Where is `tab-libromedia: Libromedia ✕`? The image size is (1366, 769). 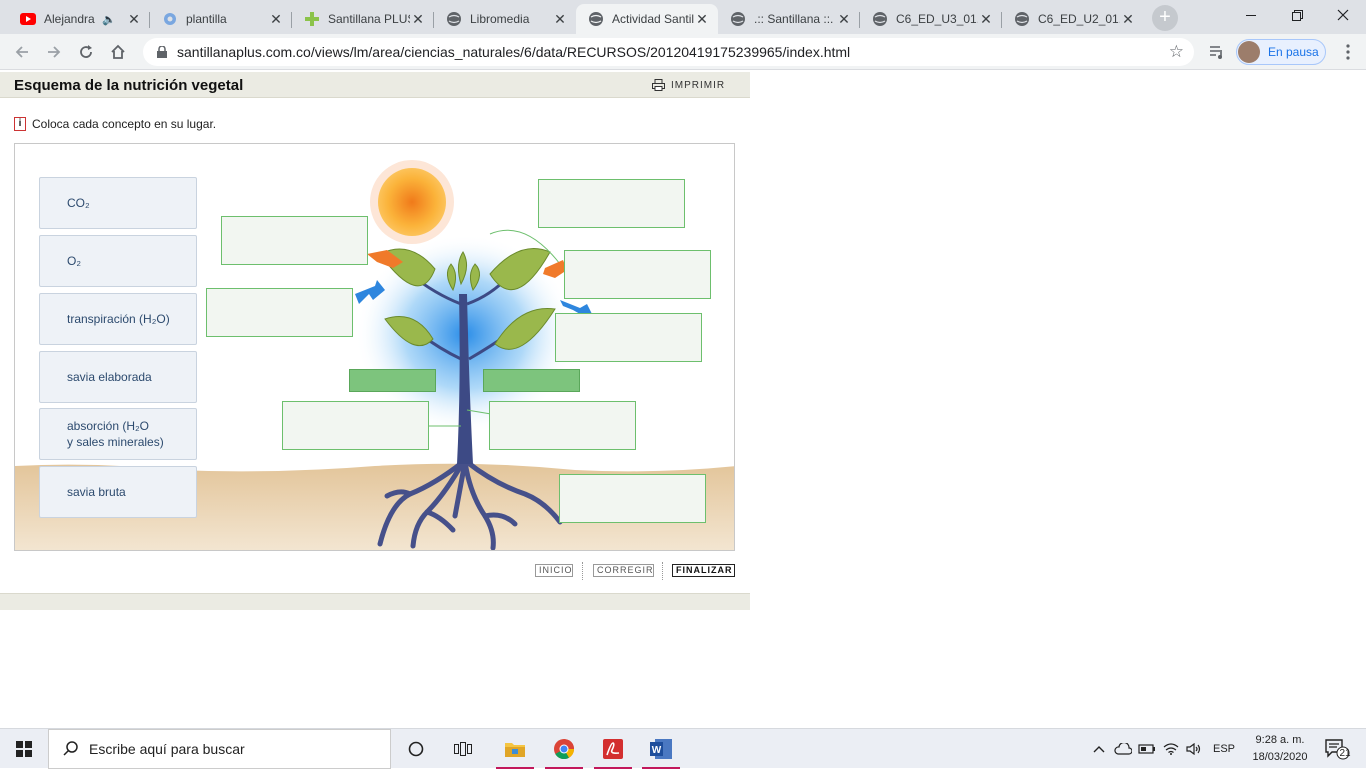
tab-libromedia: Libromedia ✕ is located at coordinates (505, 19).